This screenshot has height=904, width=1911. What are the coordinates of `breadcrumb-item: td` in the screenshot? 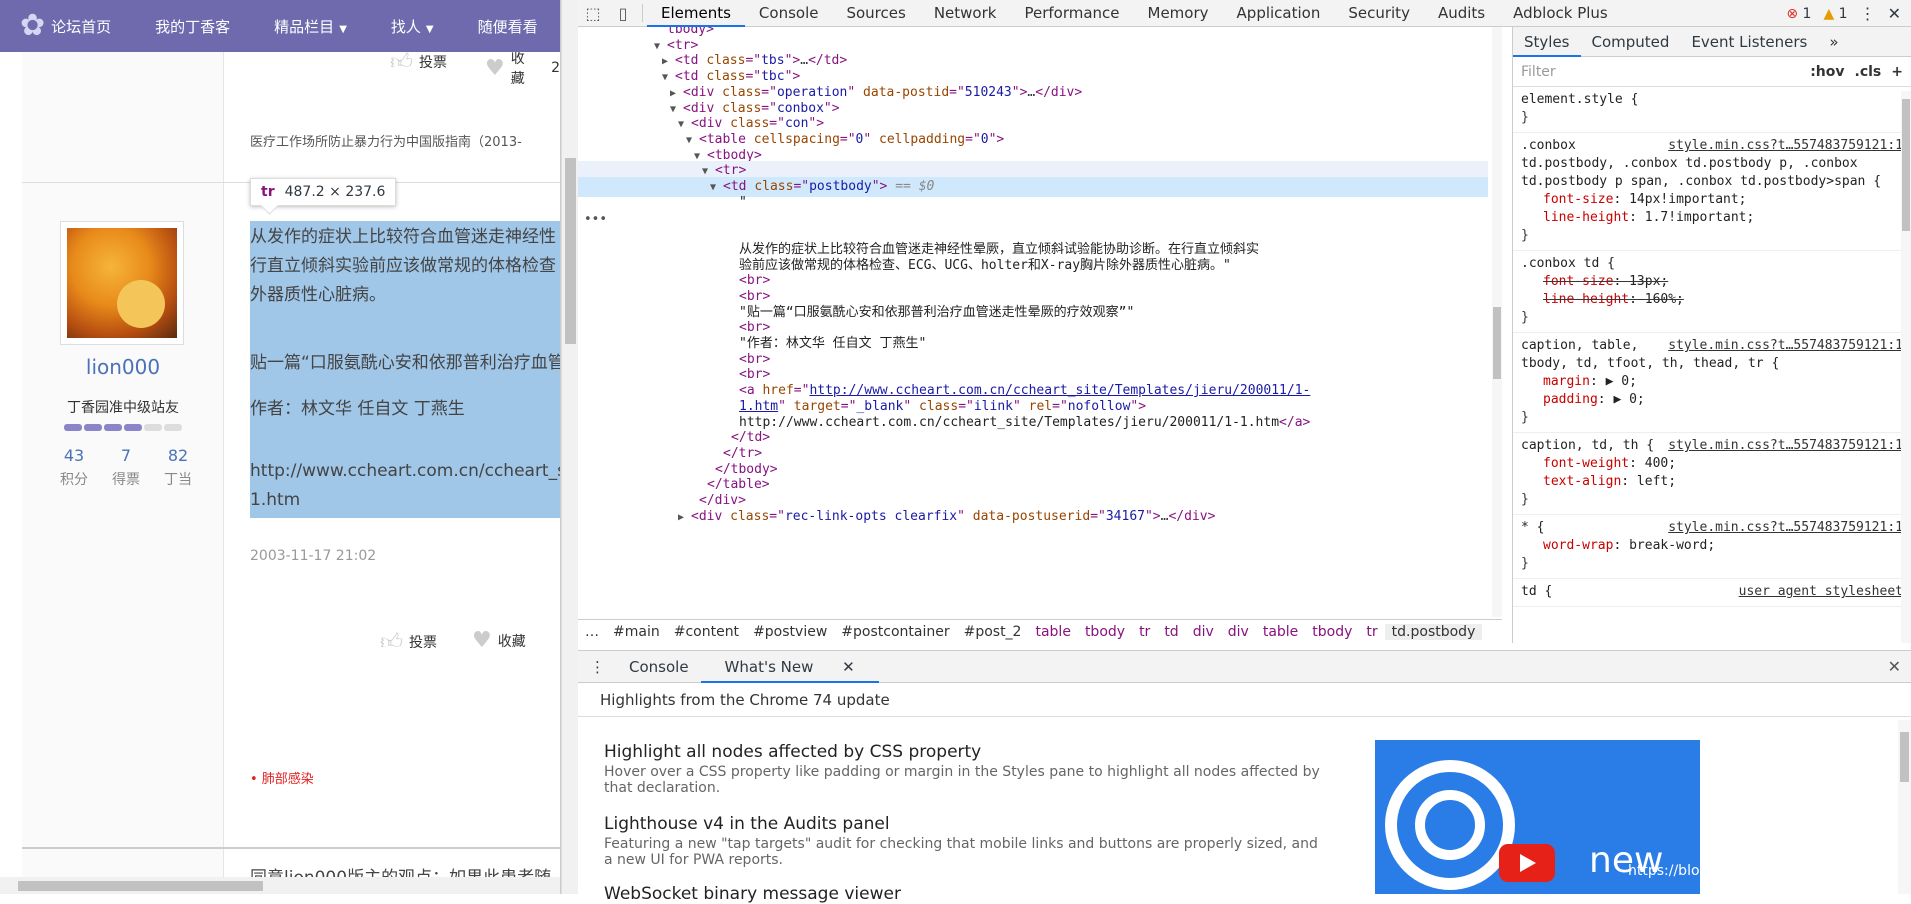 It's located at (1171, 632).